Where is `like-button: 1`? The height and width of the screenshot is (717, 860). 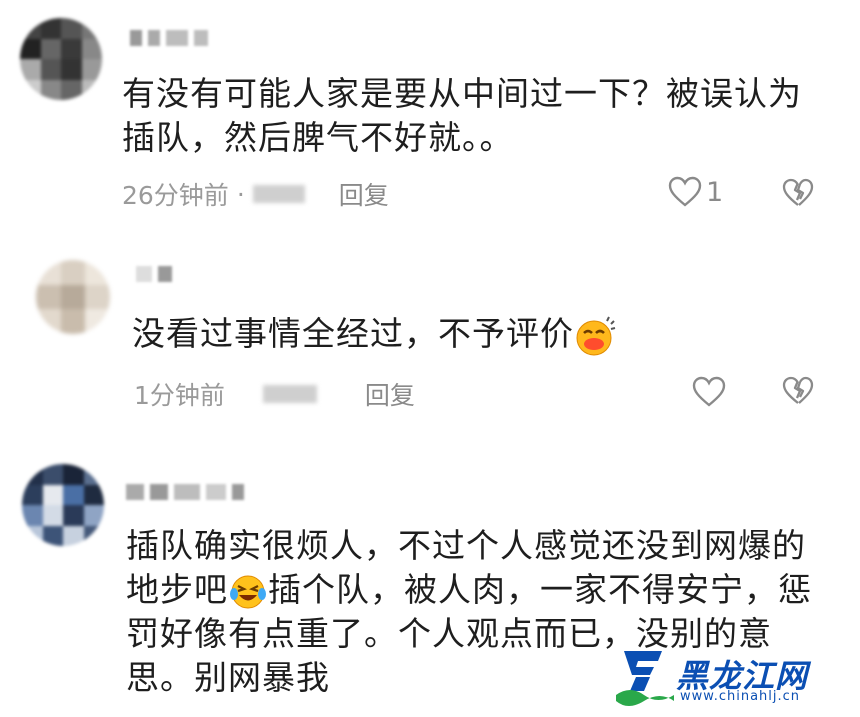
like-button: 1 is located at coordinates (695, 192).